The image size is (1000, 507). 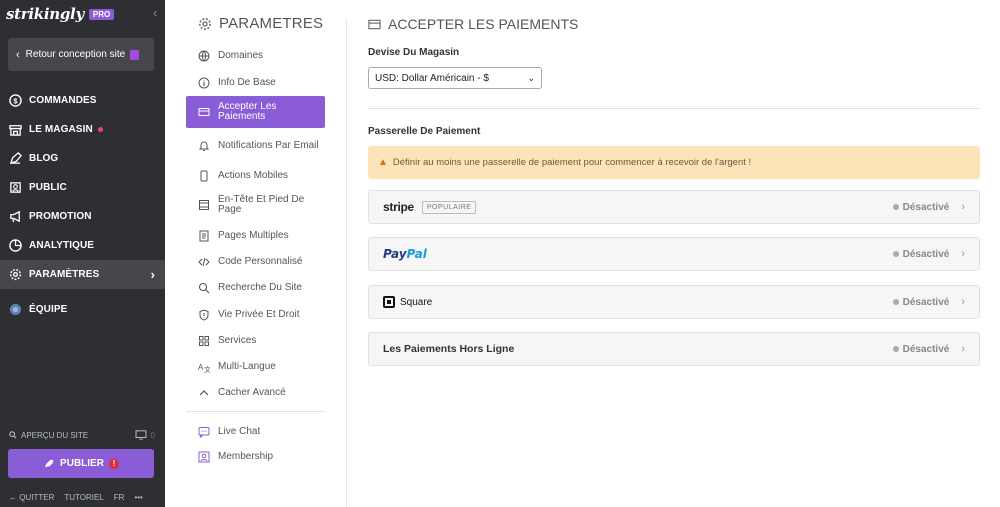 I want to click on currency-select: USD: Dollar Américain - $ ⌄, so click(x=455, y=78).